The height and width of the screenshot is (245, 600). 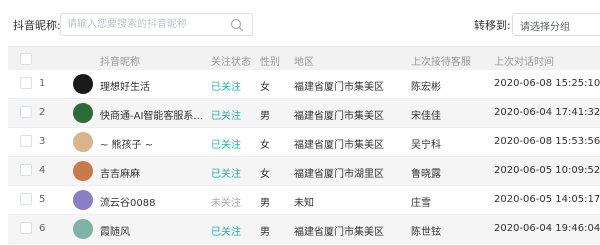 What do you see at coordinates (147, 24) in the screenshot?
I see `search-input` at bounding box center [147, 24].